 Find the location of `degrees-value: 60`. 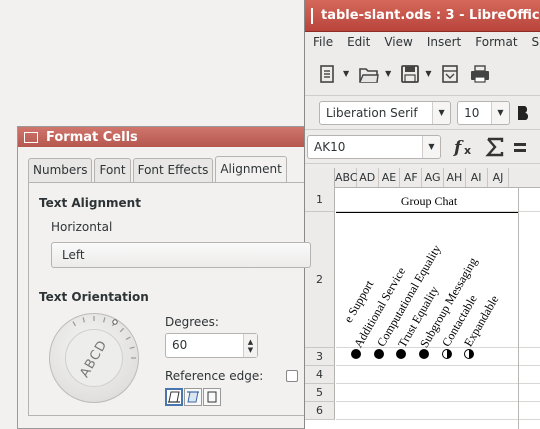

degrees-value: 60 is located at coordinates (180, 345).